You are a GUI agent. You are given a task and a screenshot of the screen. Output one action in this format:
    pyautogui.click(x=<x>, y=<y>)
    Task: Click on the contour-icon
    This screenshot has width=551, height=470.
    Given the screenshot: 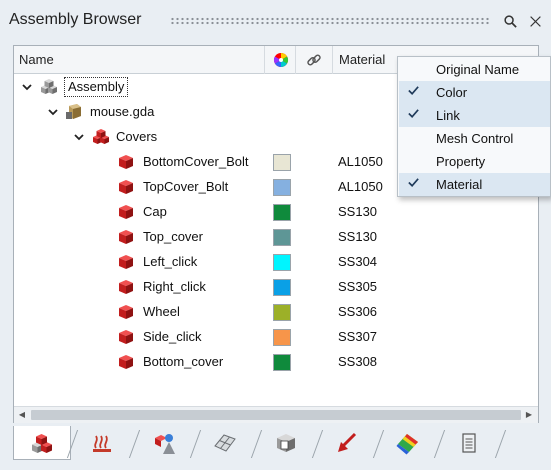 What is the action you would take?
    pyautogui.click(x=408, y=443)
    